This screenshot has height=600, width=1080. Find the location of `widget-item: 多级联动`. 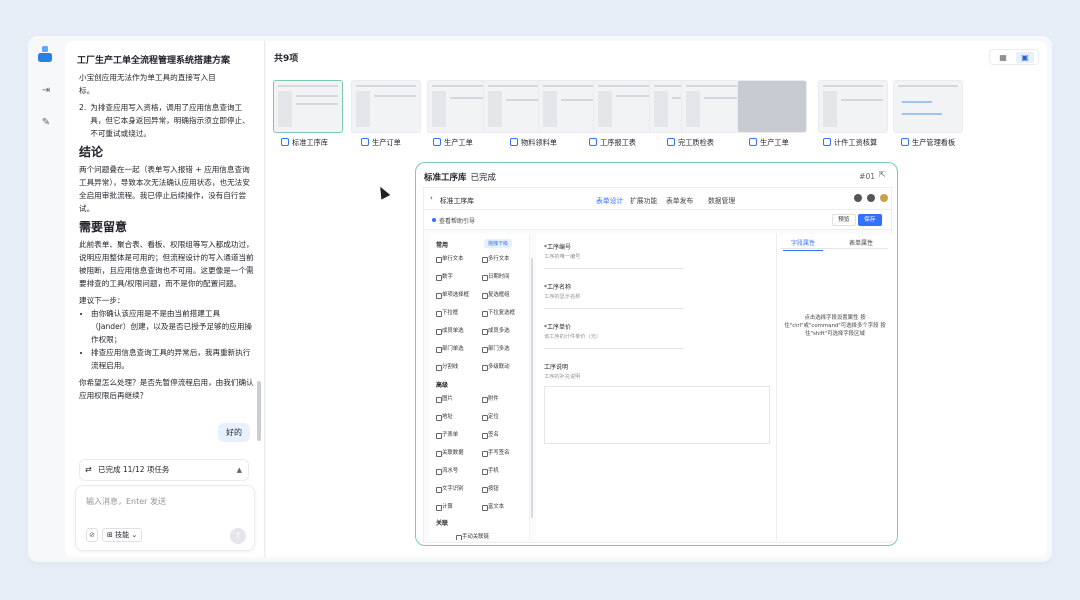

widget-item: 多级联动 is located at coordinates (500, 367).